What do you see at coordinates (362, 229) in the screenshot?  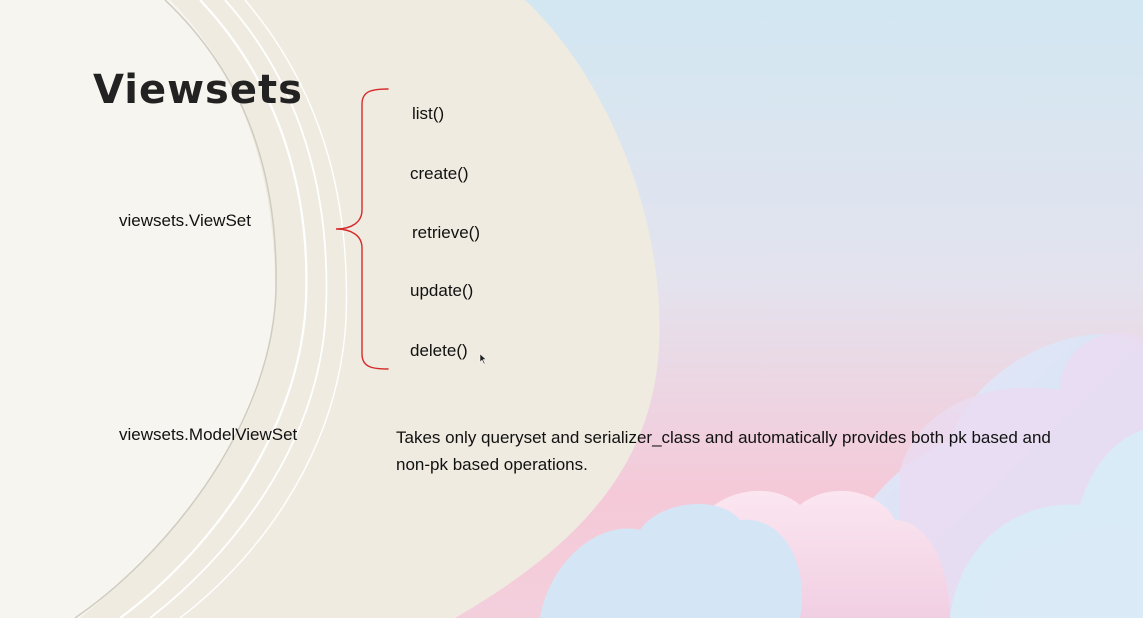 I see `curly-brace-icon` at bounding box center [362, 229].